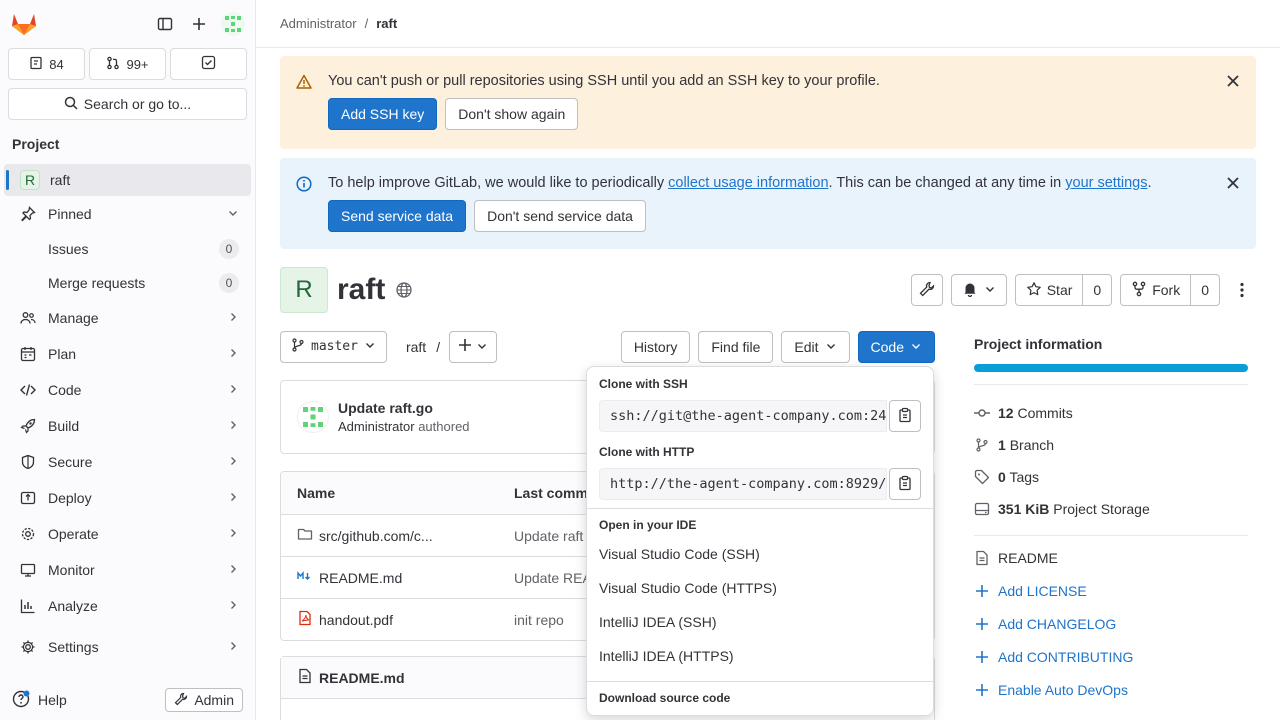 Image resolution: width=1280 pixels, height=720 pixels. What do you see at coordinates (473, 346) in the screenshot?
I see `add-to-tree-dropdown` at bounding box center [473, 346].